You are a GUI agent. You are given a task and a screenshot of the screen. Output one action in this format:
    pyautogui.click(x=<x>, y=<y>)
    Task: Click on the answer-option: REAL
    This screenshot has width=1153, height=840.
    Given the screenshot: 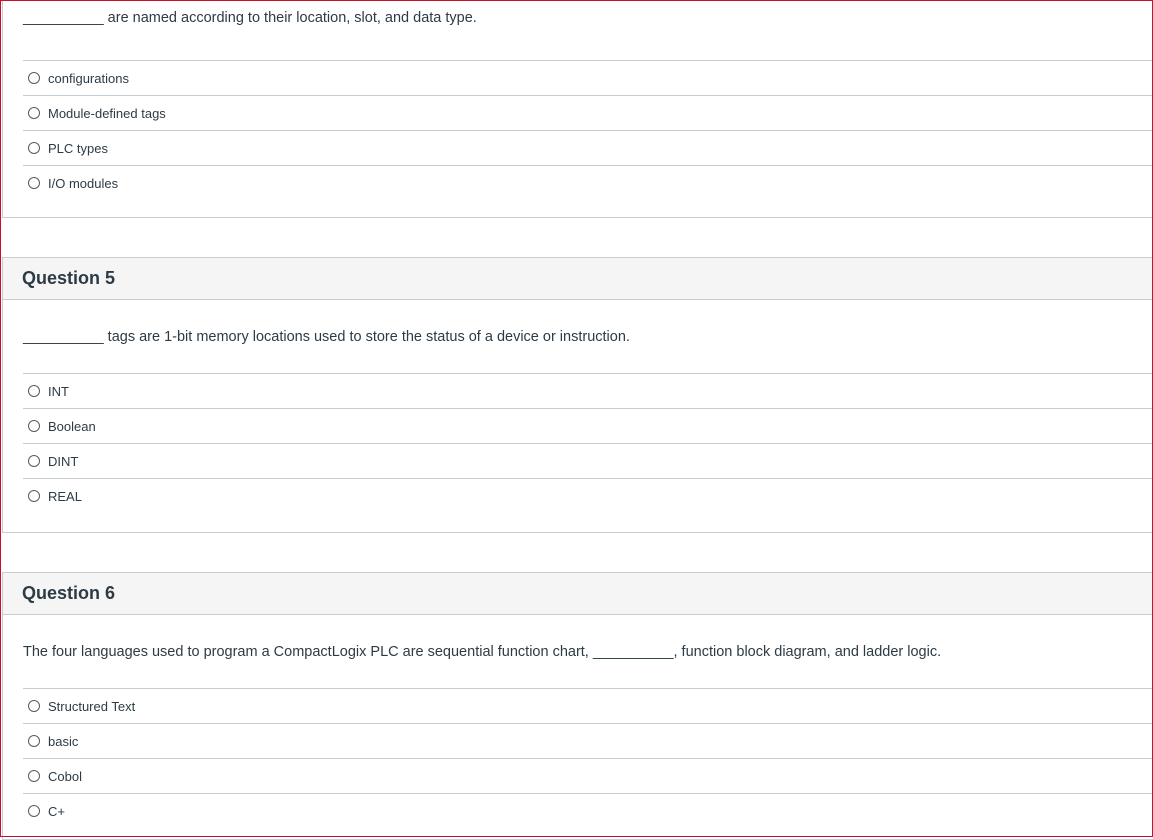 What is the action you would take?
    pyautogui.click(x=588, y=495)
    